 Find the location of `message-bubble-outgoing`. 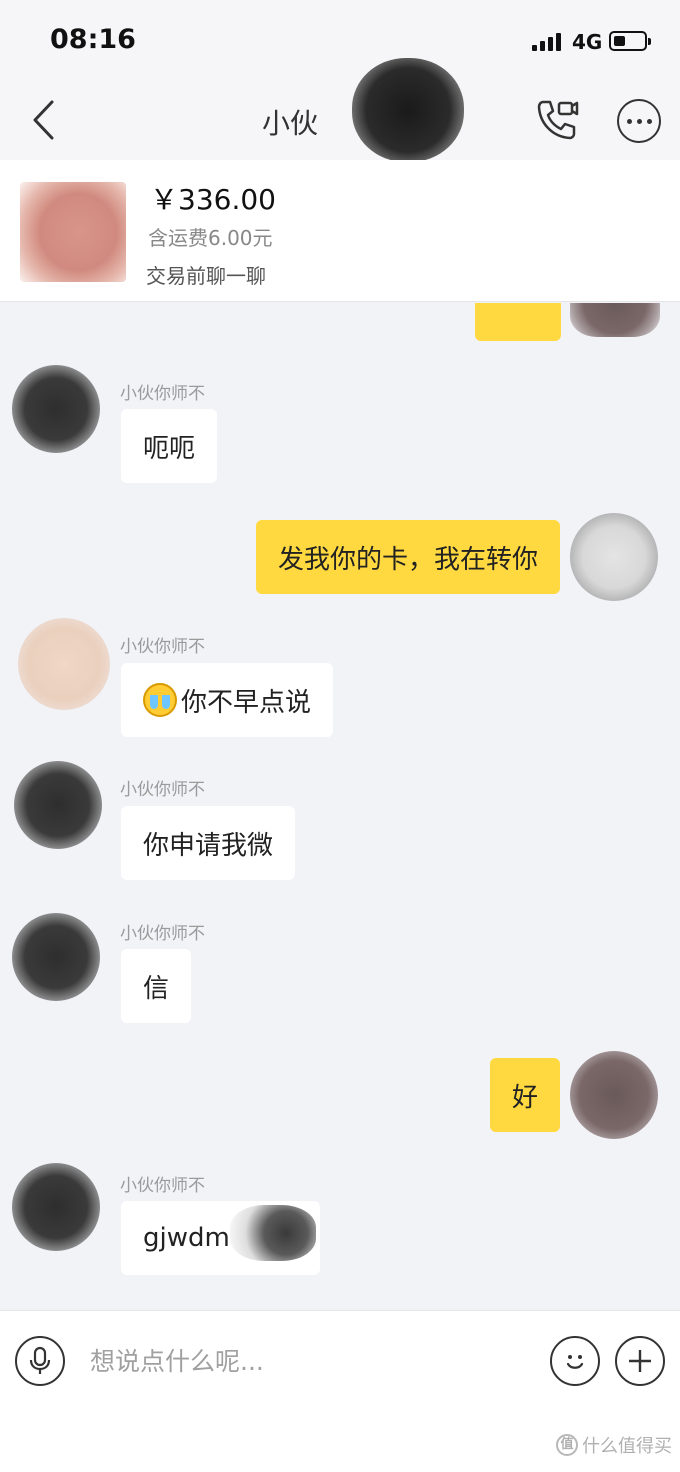

message-bubble-outgoing is located at coordinates (518, 322).